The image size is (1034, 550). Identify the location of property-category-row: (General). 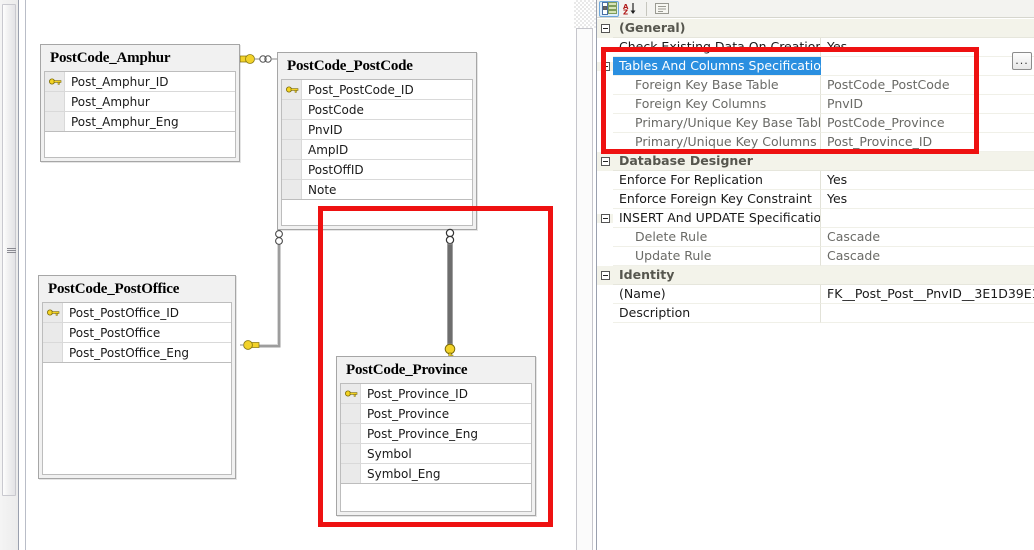
(815, 28).